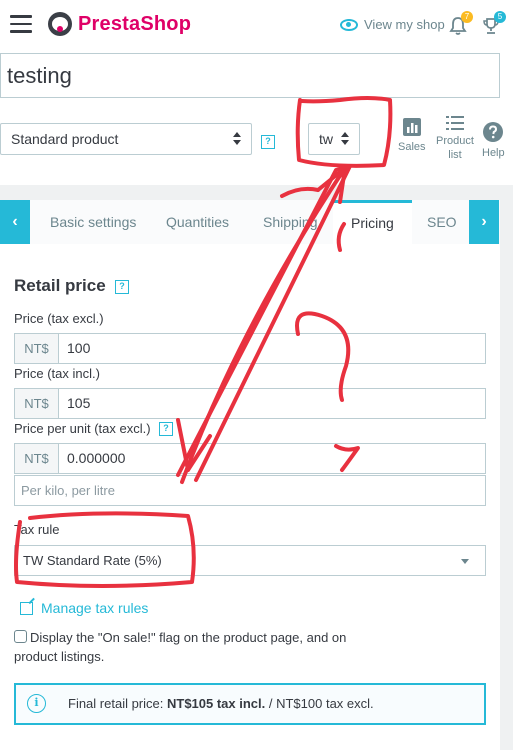  What do you see at coordinates (250, 75) in the screenshot?
I see `product-name-input: testing` at bounding box center [250, 75].